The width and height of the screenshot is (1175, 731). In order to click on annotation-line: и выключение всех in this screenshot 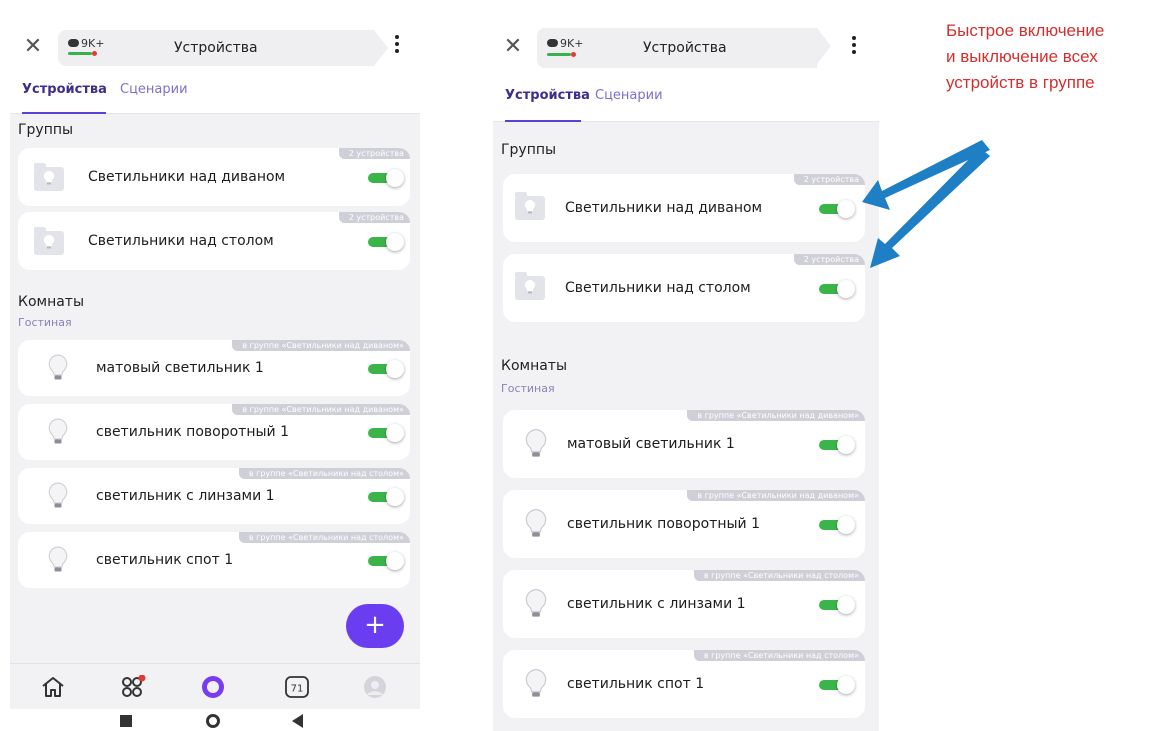, I will do `click(1022, 56)`.